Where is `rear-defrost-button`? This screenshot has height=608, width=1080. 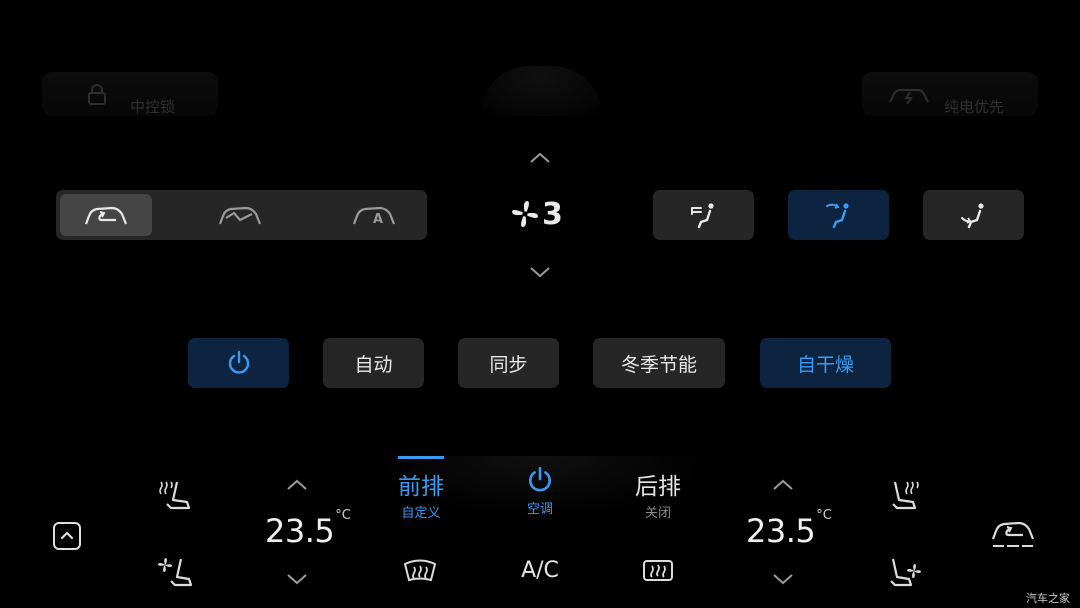
rear-defrost-button is located at coordinates (658, 571).